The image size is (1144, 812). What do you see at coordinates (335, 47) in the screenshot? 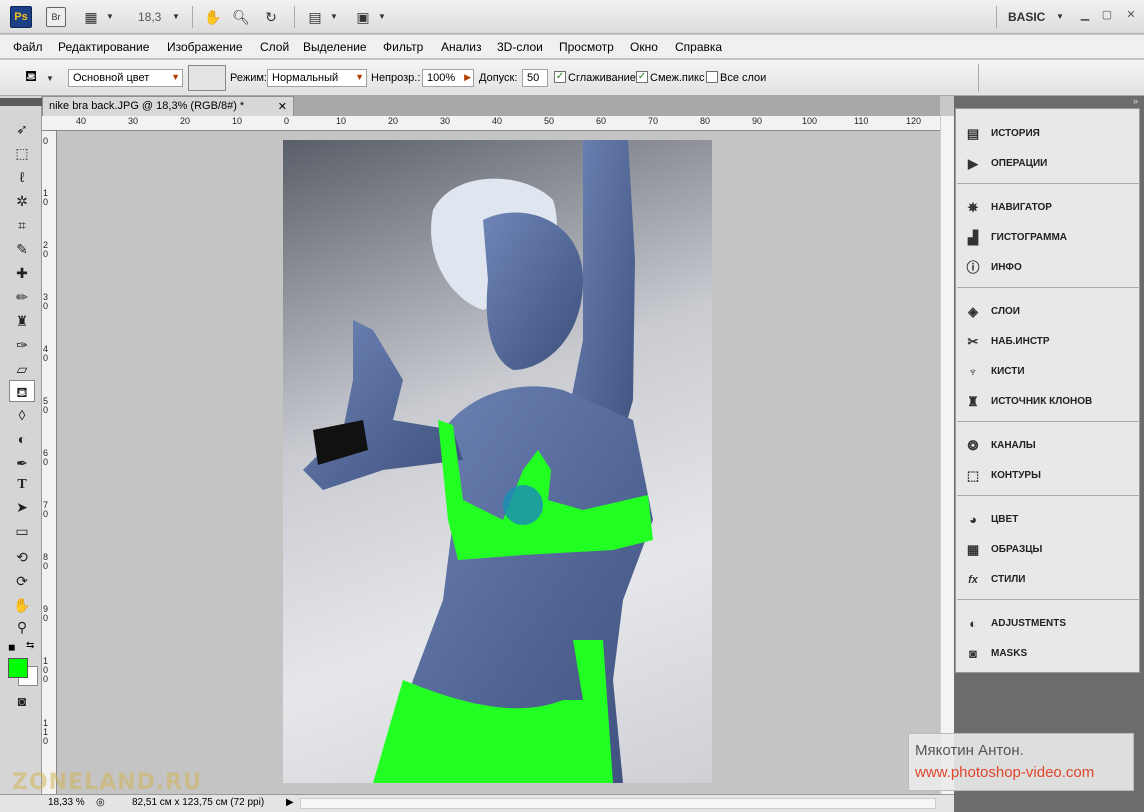
I see `menu-select: Выделение` at bounding box center [335, 47].